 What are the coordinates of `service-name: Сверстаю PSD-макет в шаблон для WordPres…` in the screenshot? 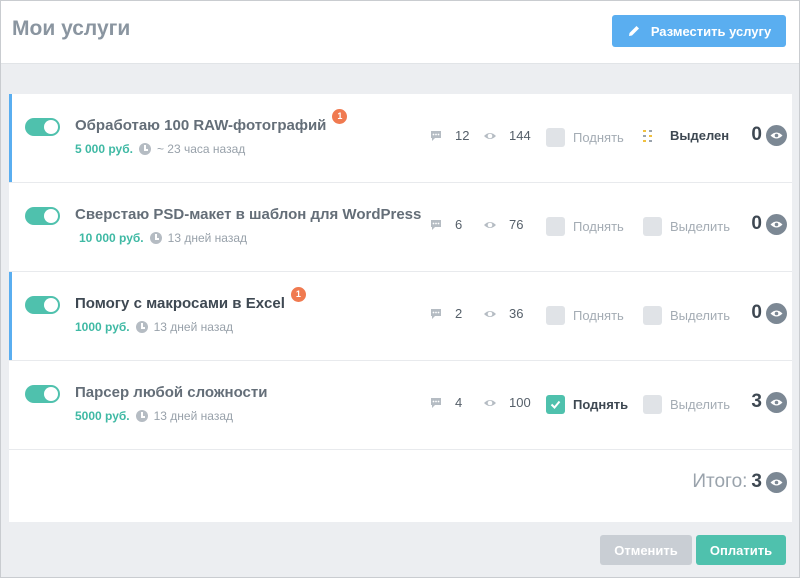 It's located at (248, 214).